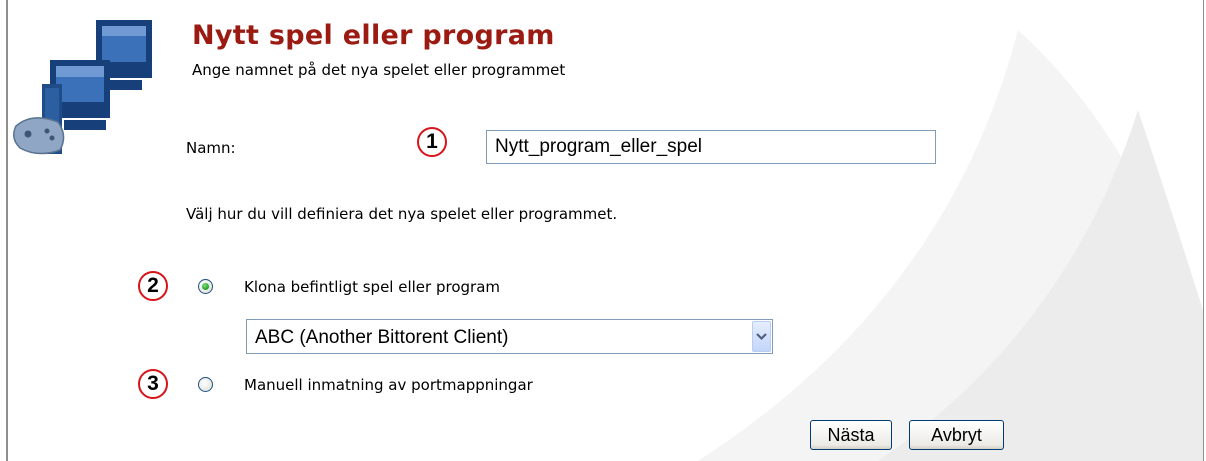 This screenshot has height=461, width=1206. What do you see at coordinates (711, 147) in the screenshot?
I see `name-input` at bounding box center [711, 147].